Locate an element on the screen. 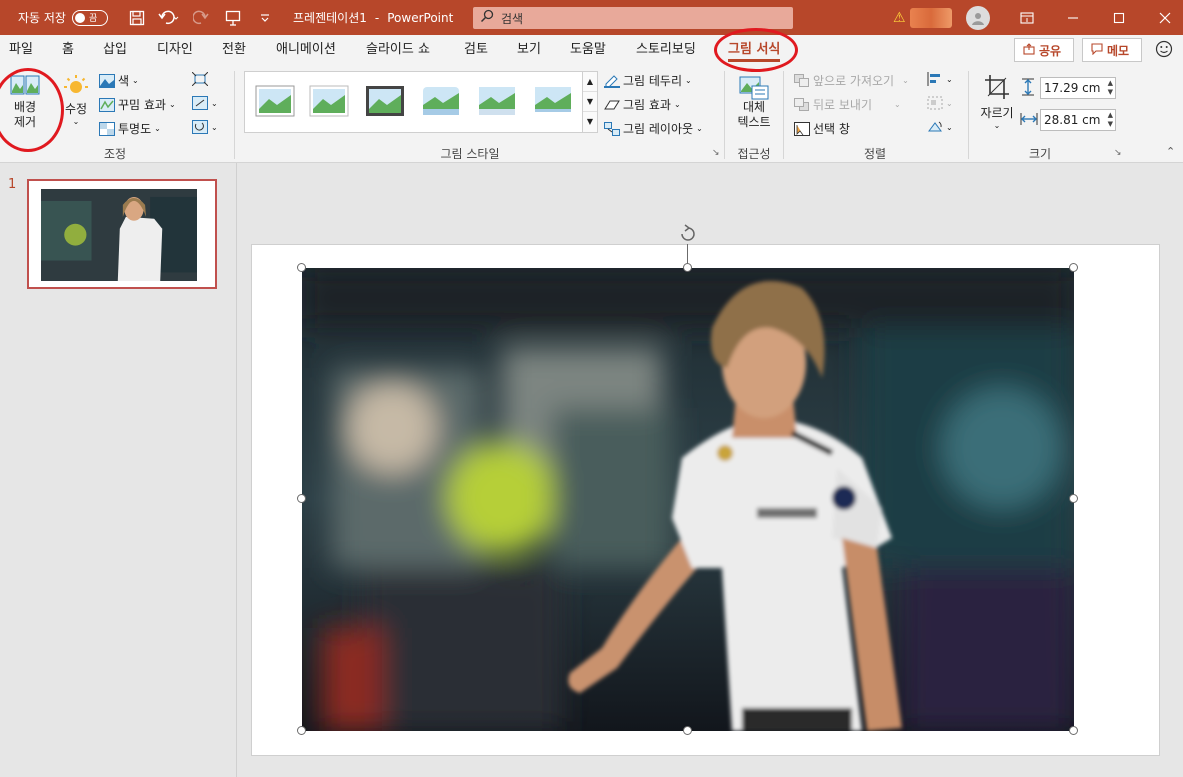 Image resolution: width=1183 pixels, height=777 pixels. picture-layout-icon is located at coordinates (612, 128).